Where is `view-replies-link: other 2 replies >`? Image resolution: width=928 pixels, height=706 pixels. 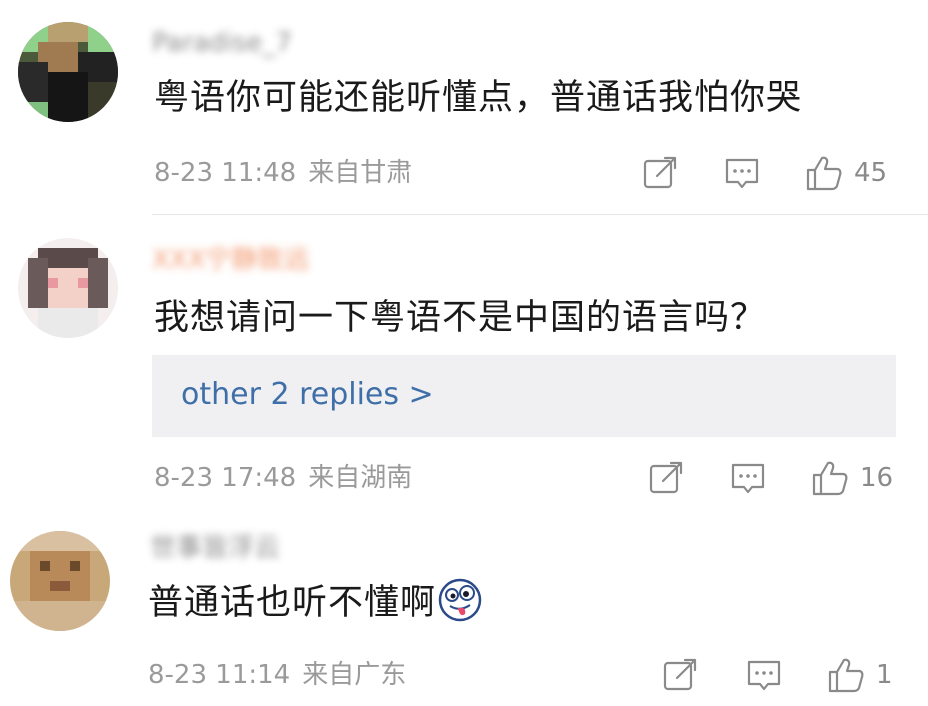 view-replies-link: other 2 replies > is located at coordinates (307, 395).